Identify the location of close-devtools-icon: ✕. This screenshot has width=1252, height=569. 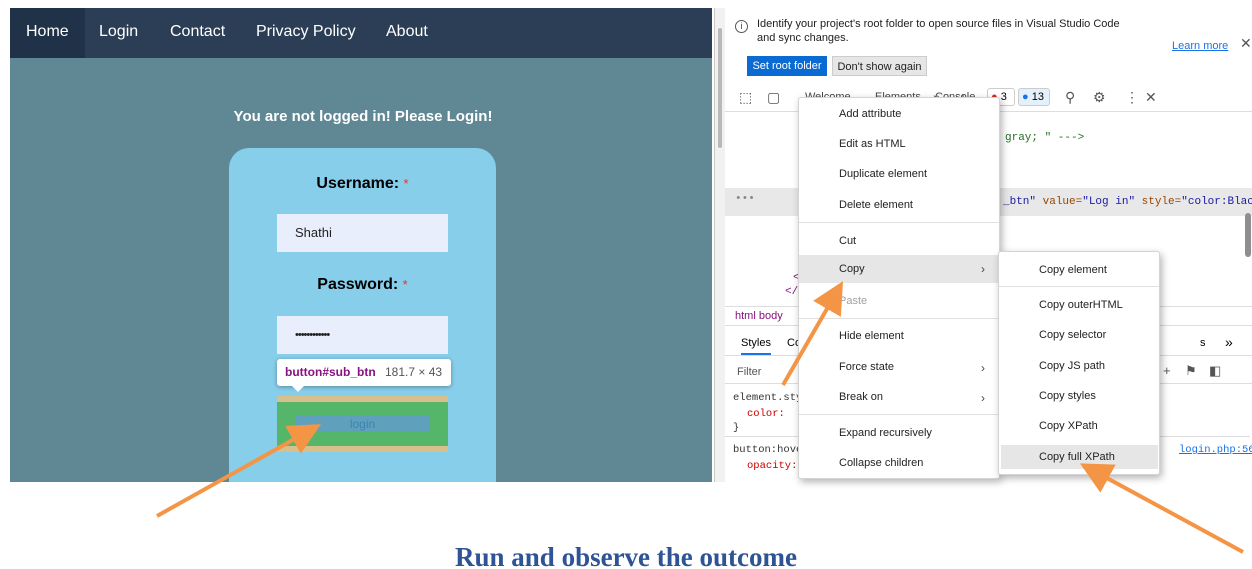
(1151, 97).